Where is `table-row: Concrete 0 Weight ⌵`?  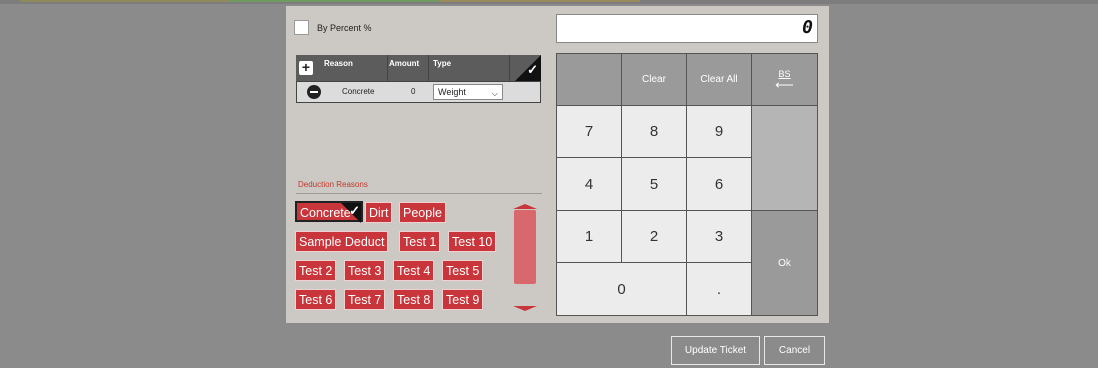 table-row: Concrete 0 Weight ⌵ is located at coordinates (418, 92).